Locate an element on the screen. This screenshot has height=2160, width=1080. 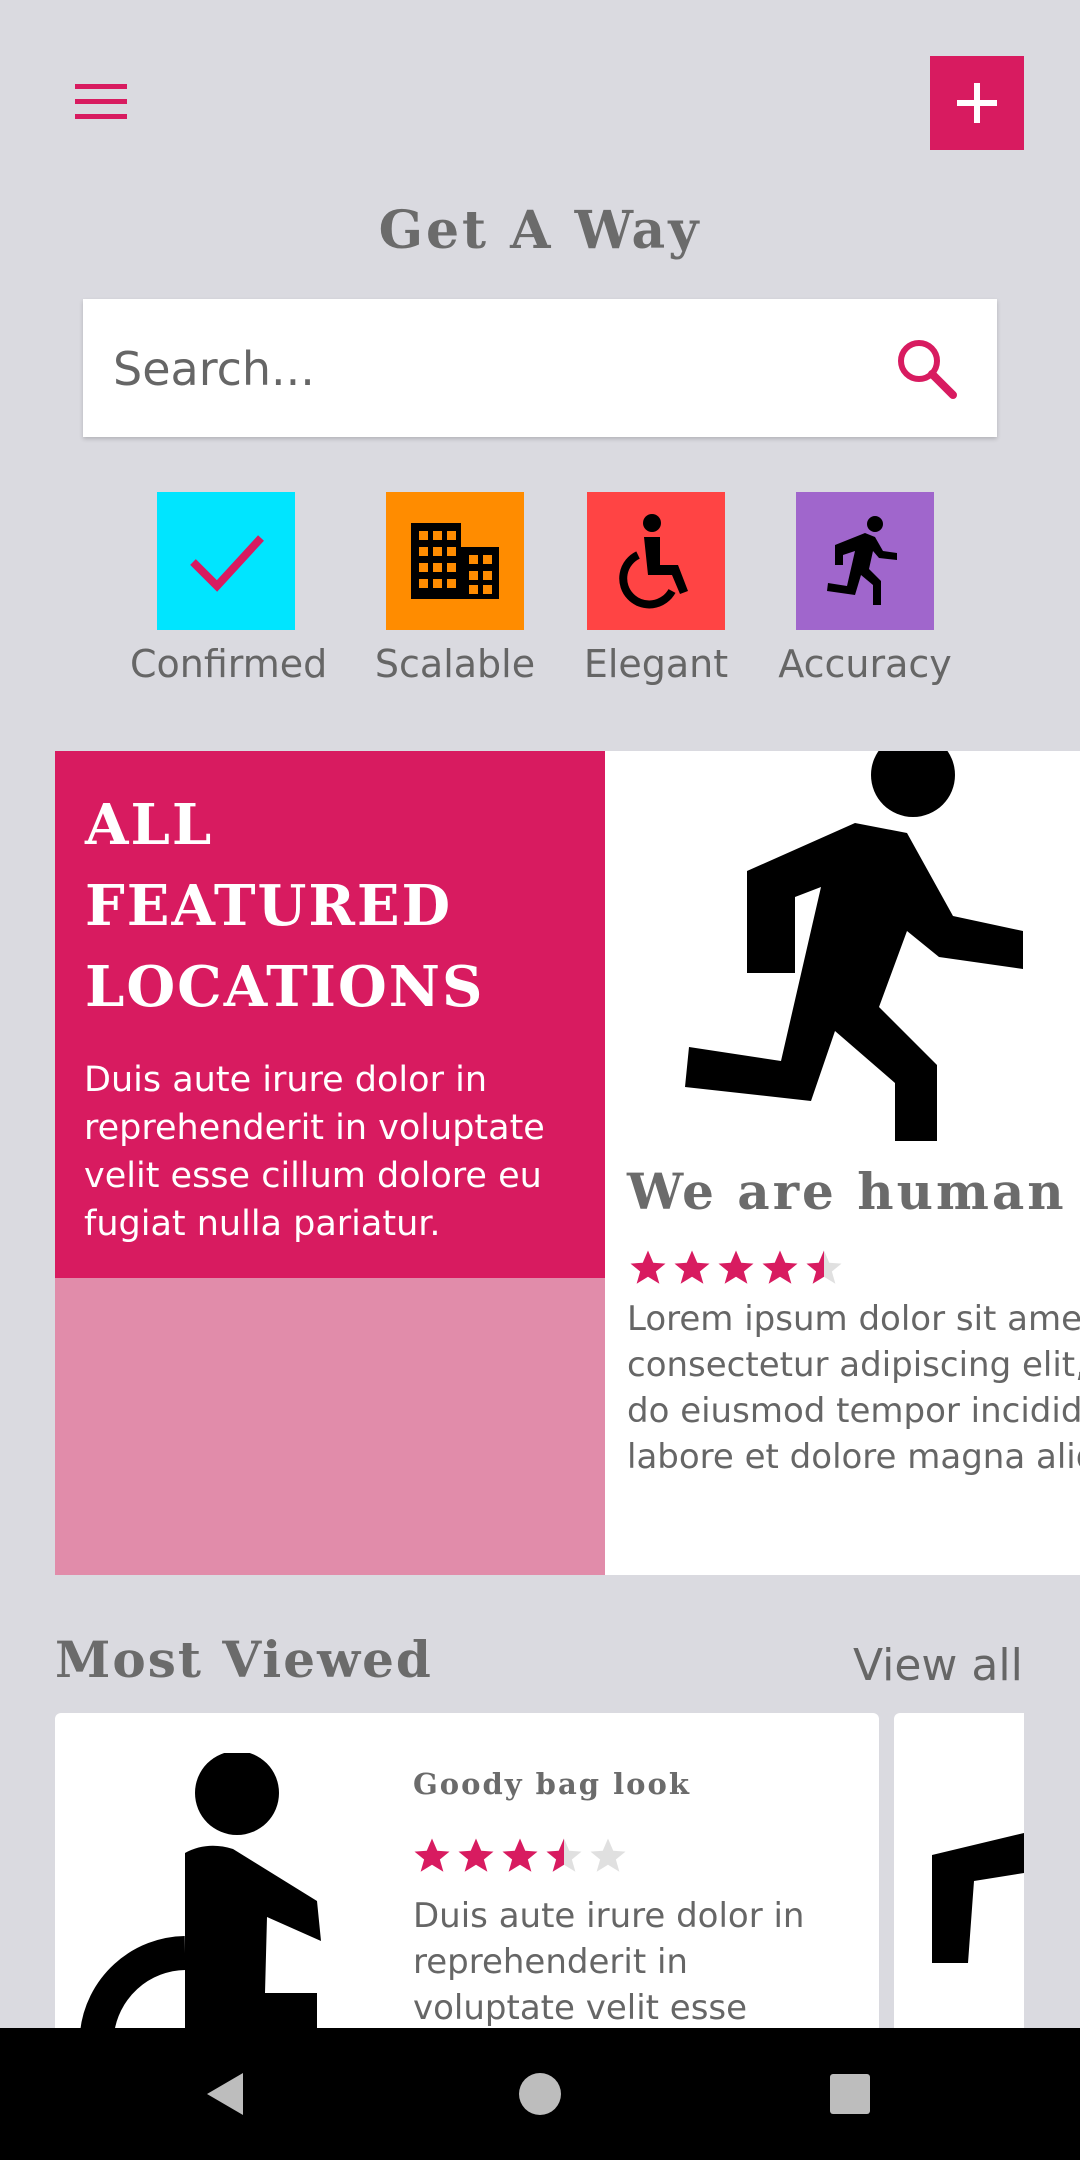
building-icon is located at coordinates (455, 561).